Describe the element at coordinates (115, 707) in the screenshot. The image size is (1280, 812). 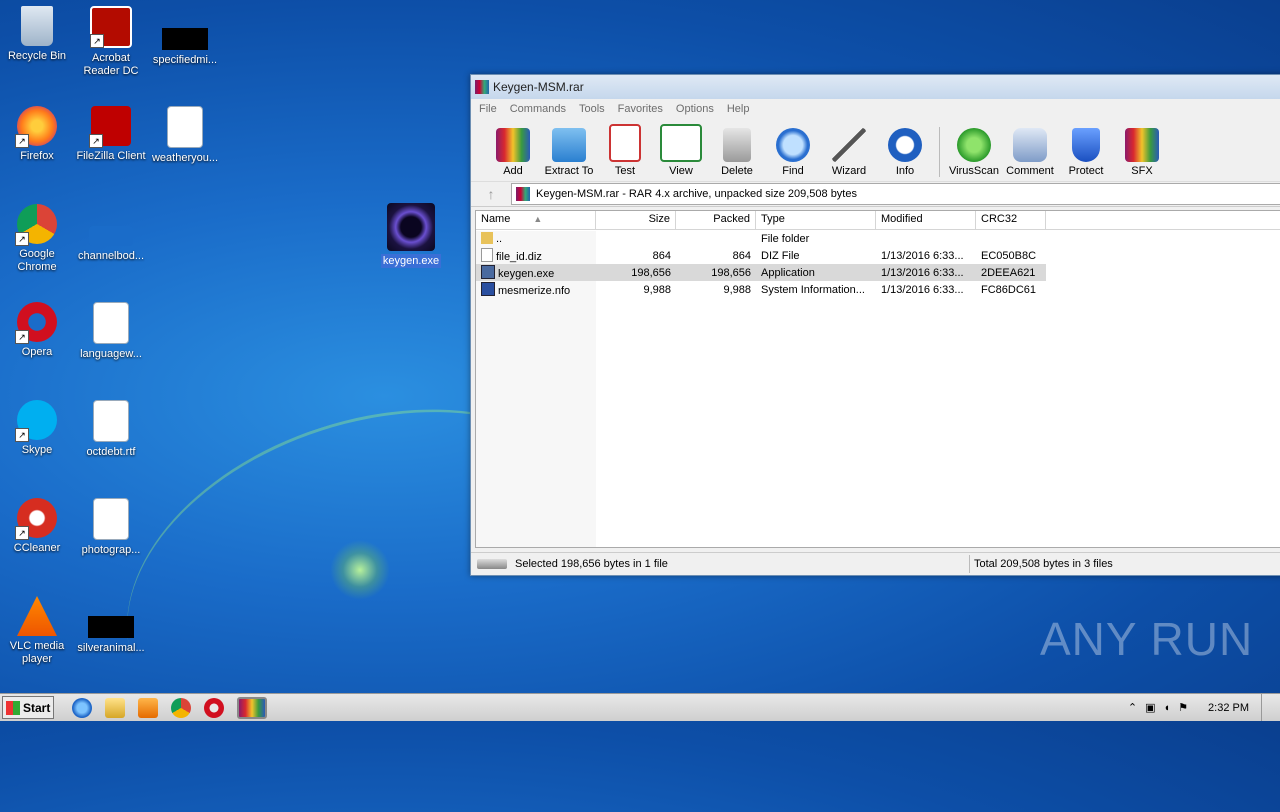
I see `explorer-folder-icon` at that location.